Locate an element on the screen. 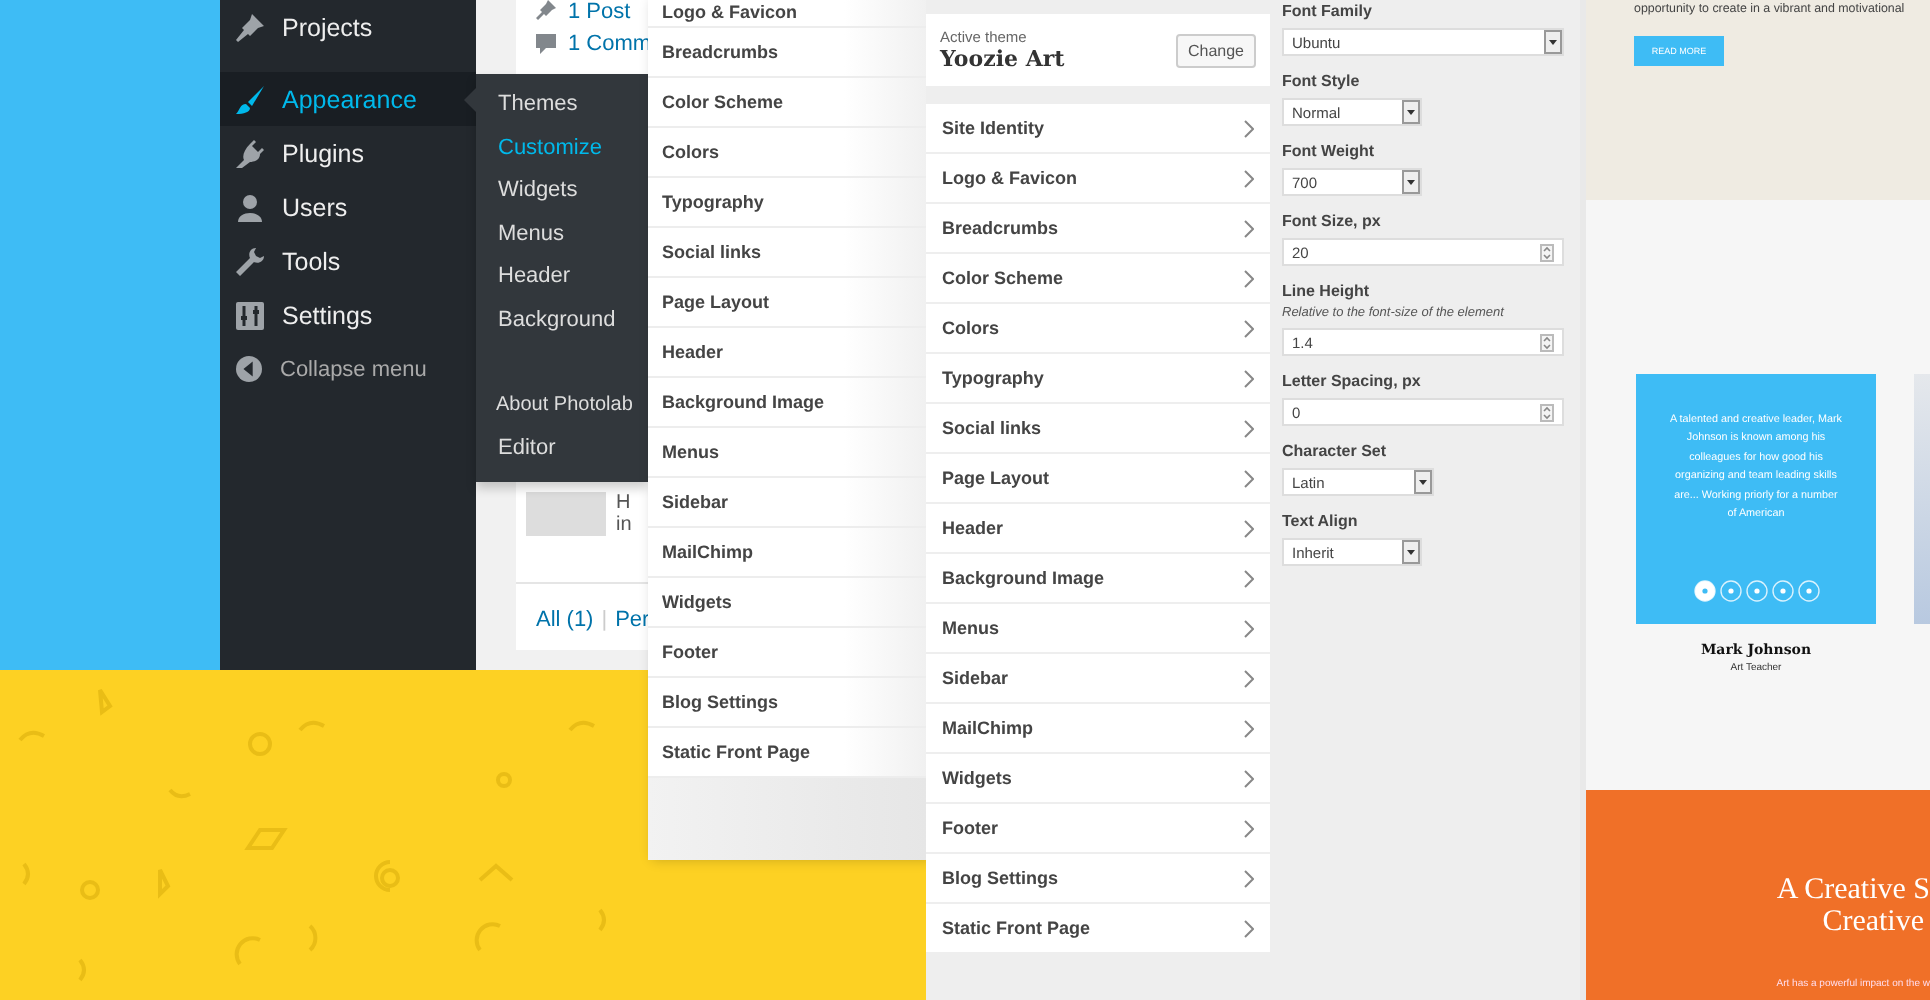 The height and width of the screenshot is (1000, 1930). admin-menu-item: Appearance is located at coordinates (348, 99).